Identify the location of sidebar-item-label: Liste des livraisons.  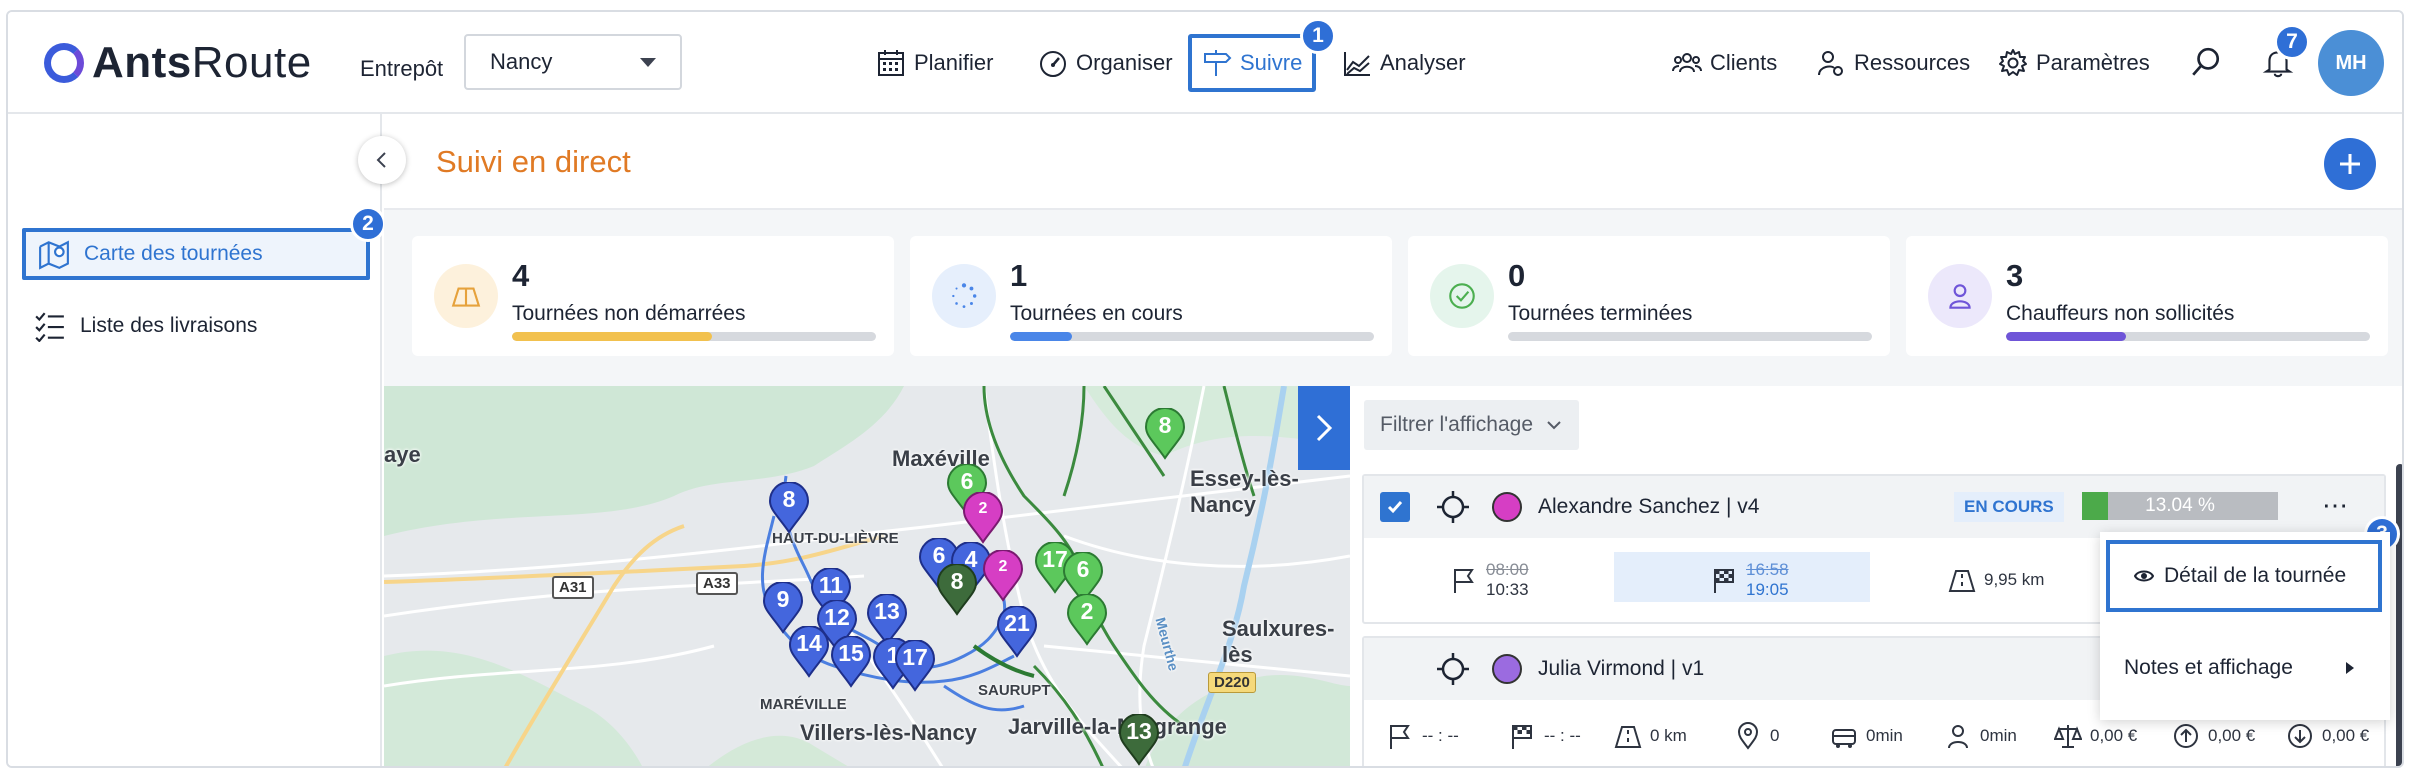
(169, 325).